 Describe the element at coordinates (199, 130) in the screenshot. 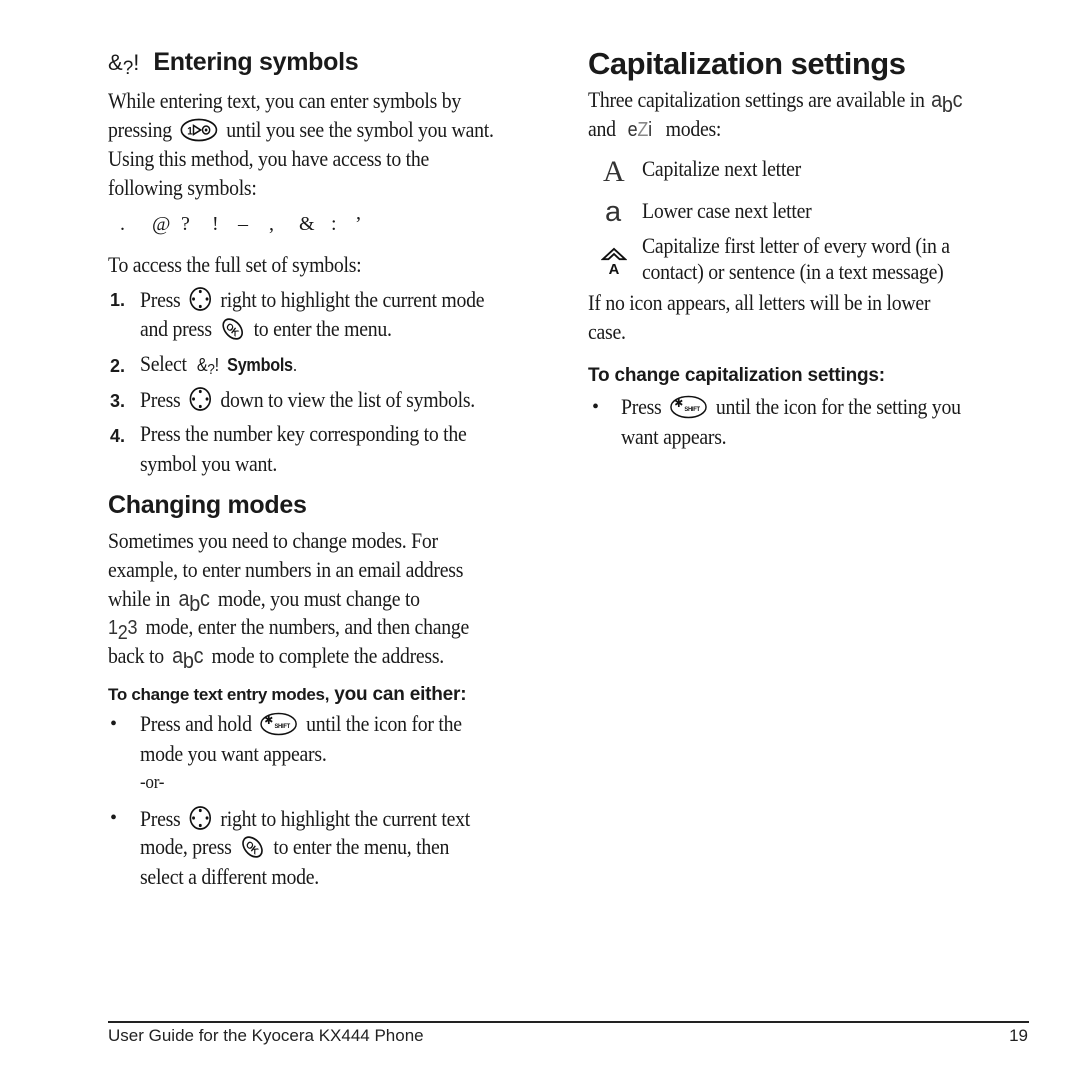

I see `symbol-key-icon` at that location.